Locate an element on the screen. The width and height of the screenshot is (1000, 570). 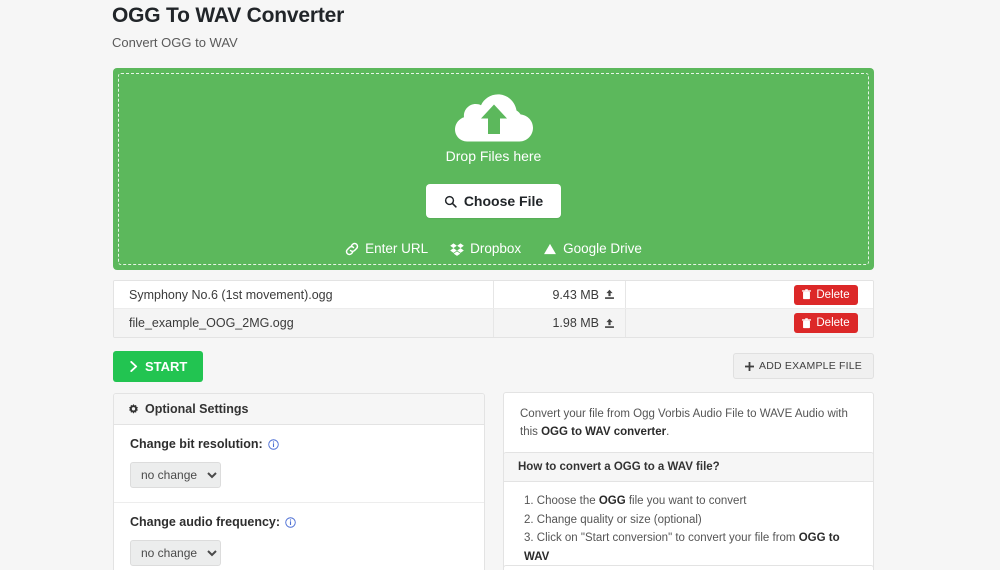
google-drive-label: Google Drive is located at coordinates (602, 248).